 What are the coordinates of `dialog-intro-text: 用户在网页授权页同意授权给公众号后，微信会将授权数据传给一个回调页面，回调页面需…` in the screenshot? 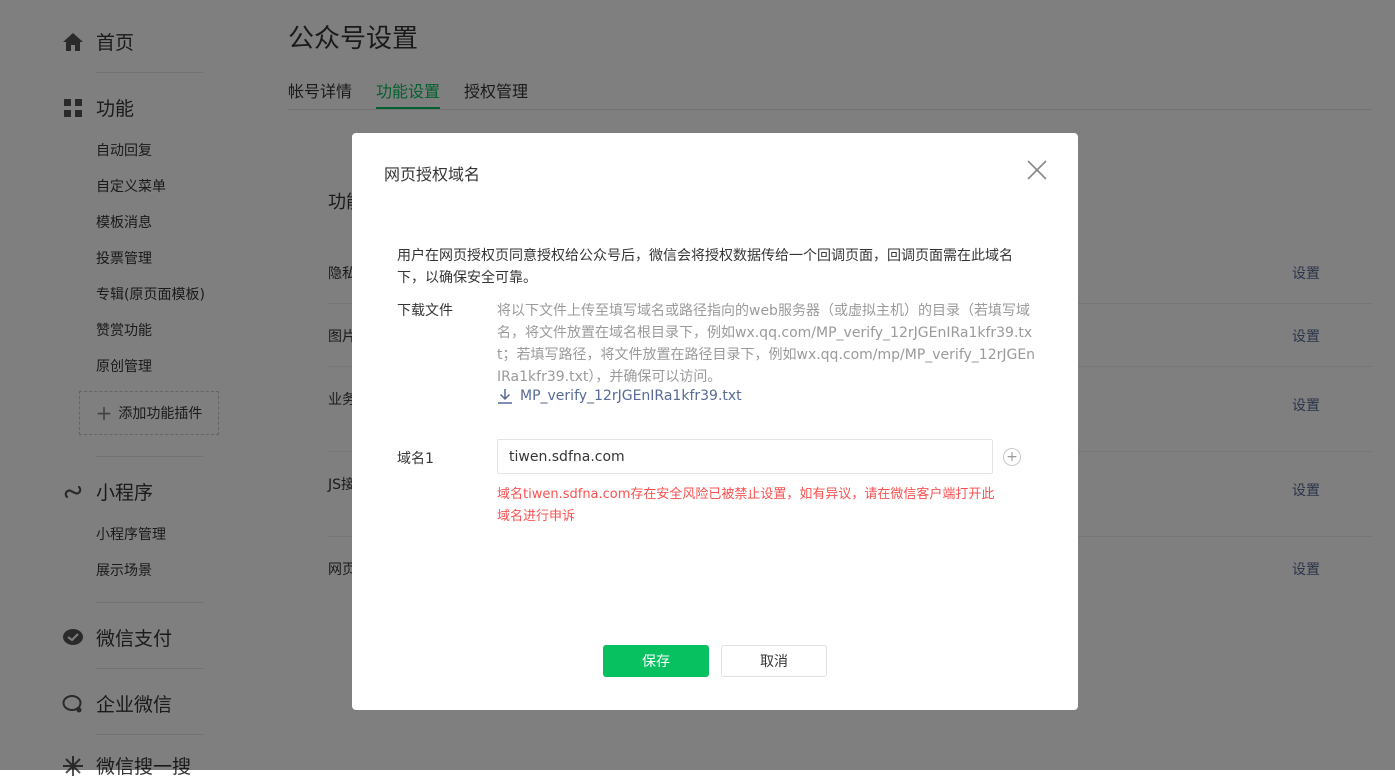 It's located at (705, 267).